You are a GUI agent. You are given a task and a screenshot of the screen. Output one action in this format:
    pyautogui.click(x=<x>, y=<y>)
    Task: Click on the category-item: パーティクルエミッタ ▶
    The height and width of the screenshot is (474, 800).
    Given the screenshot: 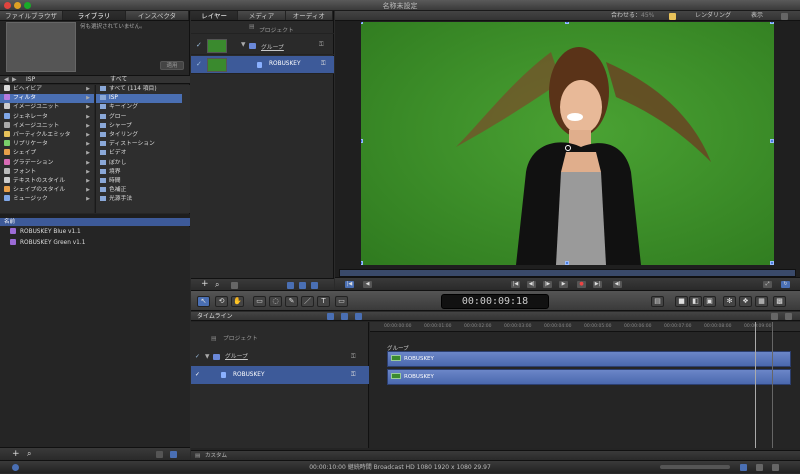 What is the action you would take?
    pyautogui.click(x=47, y=135)
    